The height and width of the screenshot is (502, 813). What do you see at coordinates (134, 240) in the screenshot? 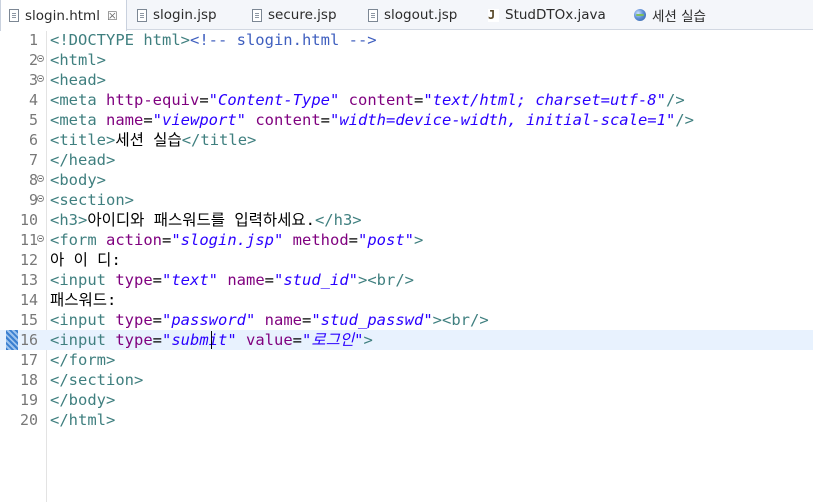
I see `code-token: action` at bounding box center [134, 240].